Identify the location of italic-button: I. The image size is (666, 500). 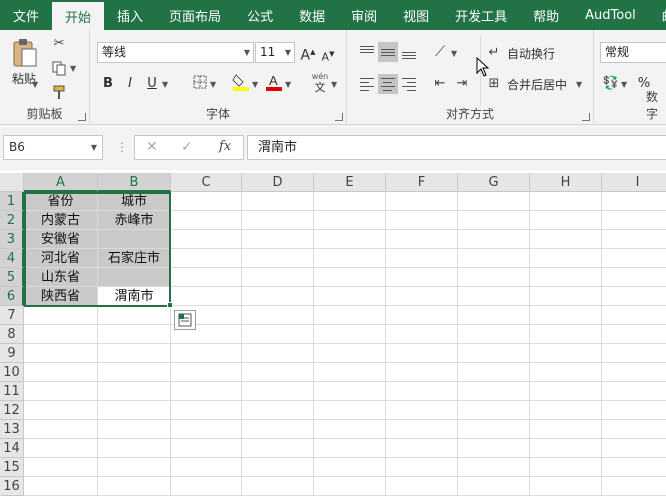
(130, 84).